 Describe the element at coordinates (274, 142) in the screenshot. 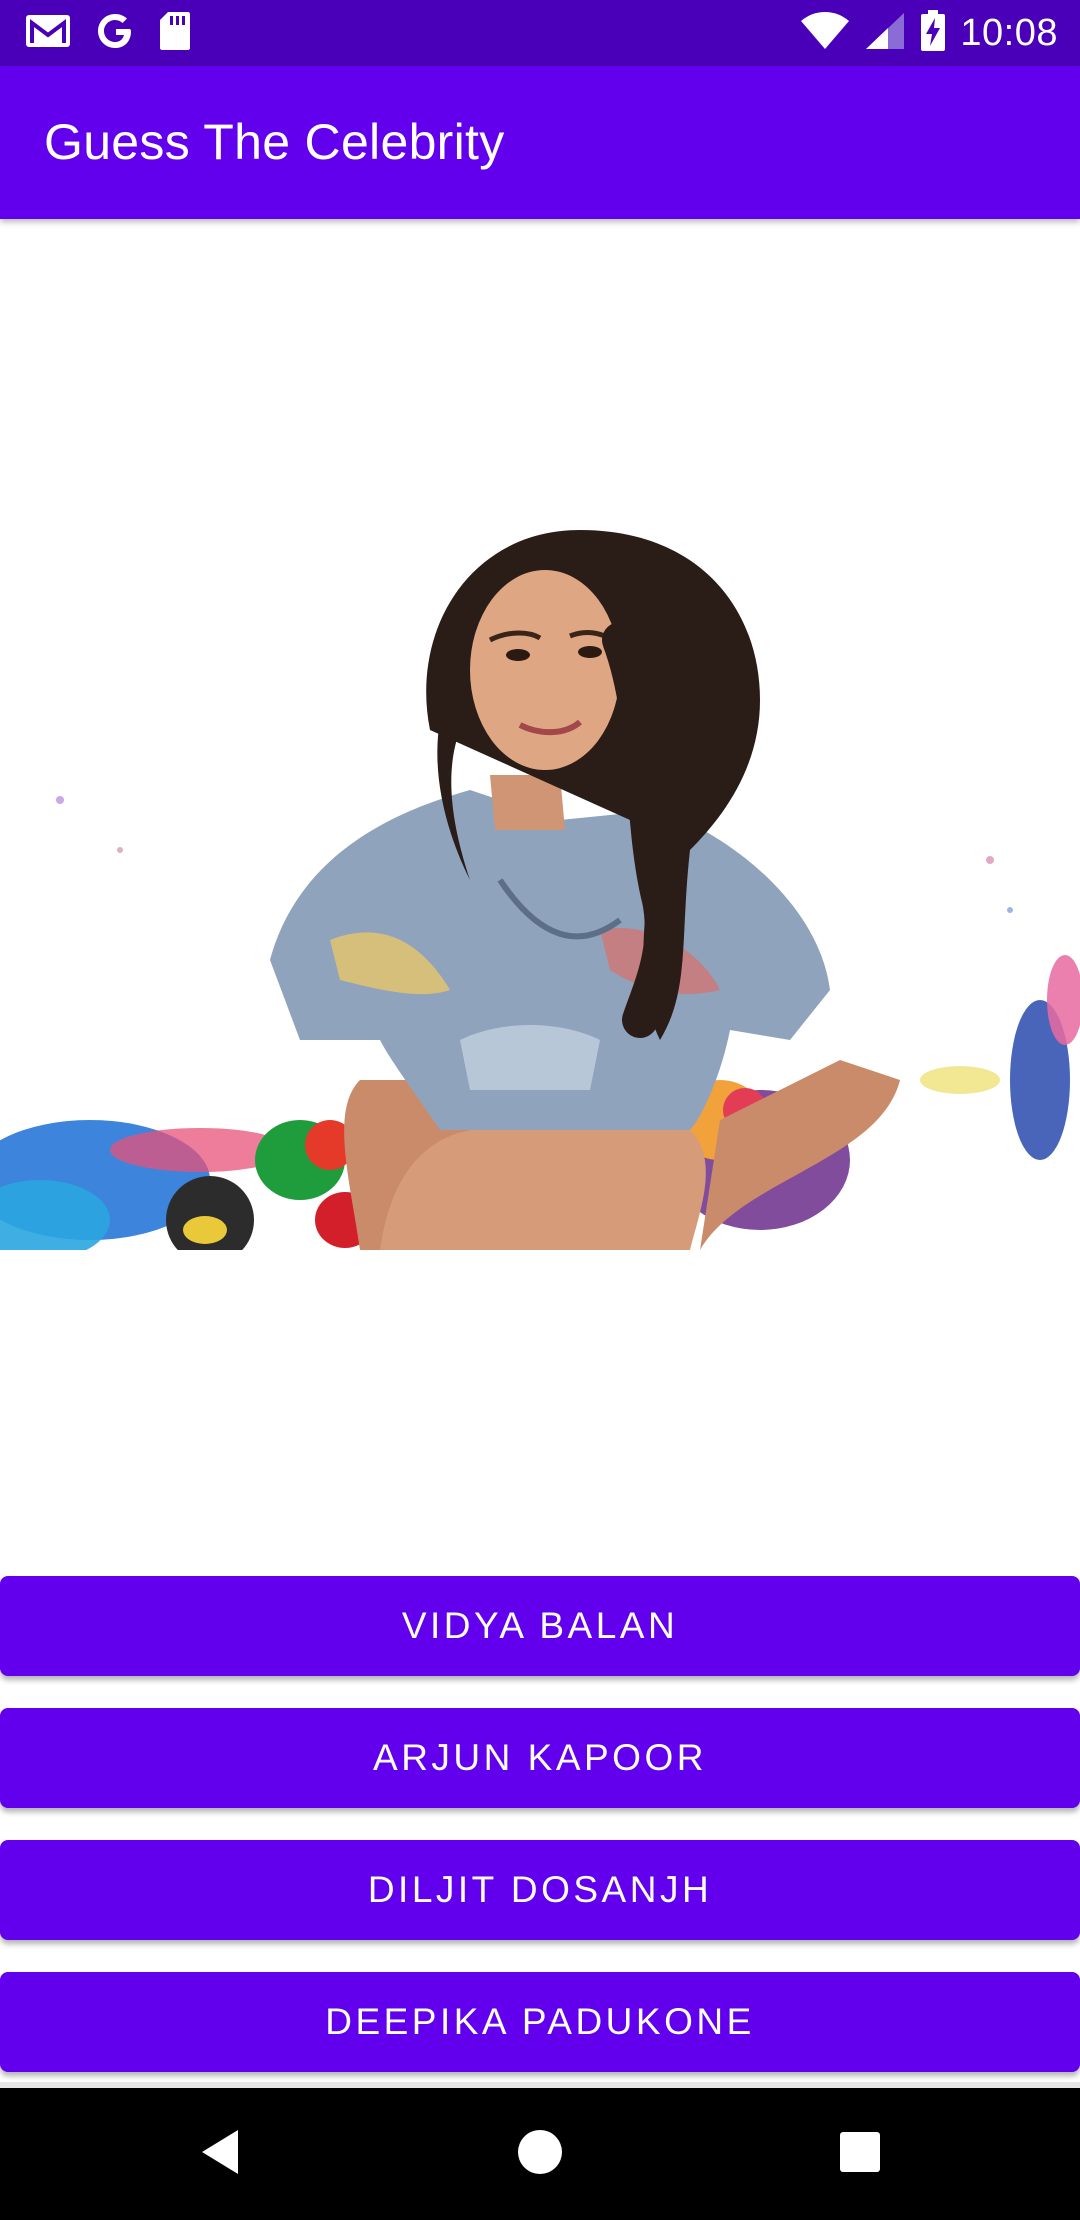

I see `app-title: Guess The Celebrity` at that location.